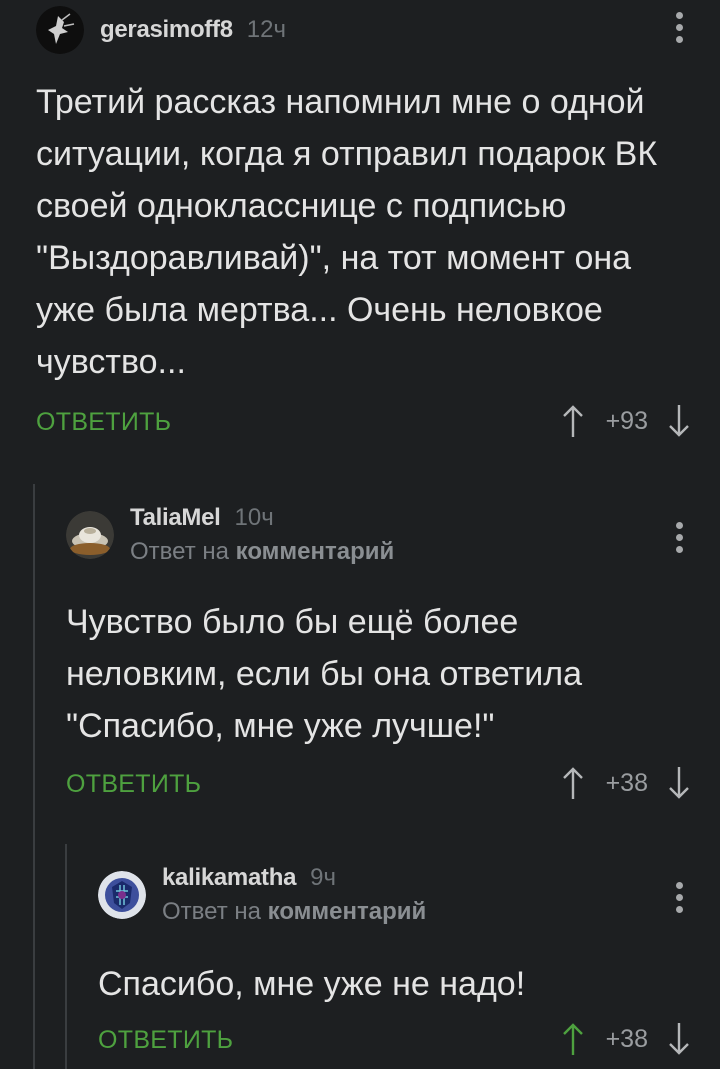  I want to click on author-name: gerasimoff8, so click(166, 30).